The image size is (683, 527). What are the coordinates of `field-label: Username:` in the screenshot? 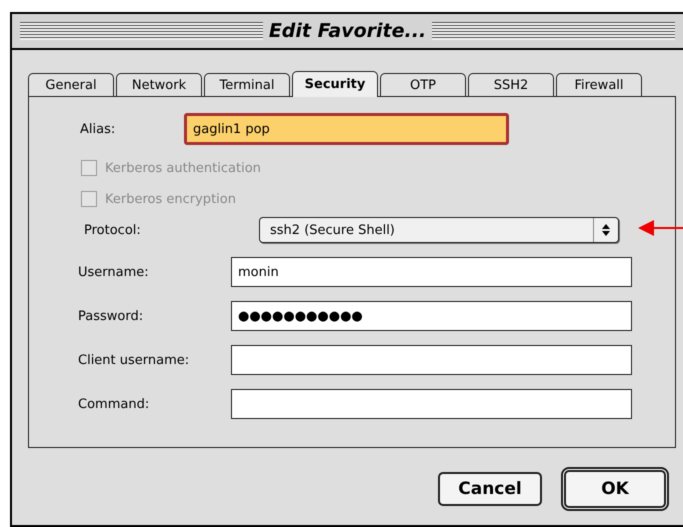 It's located at (114, 272).